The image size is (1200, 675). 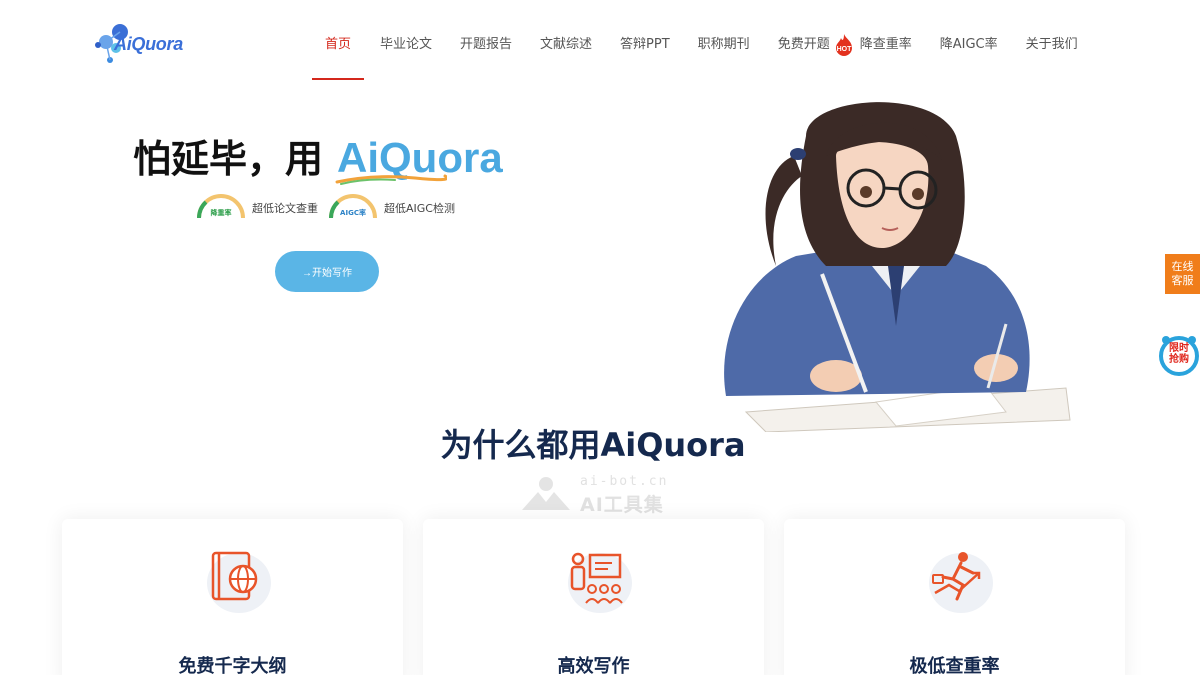 I want to click on feature-card-title: 极低查重率, so click(x=954, y=665).